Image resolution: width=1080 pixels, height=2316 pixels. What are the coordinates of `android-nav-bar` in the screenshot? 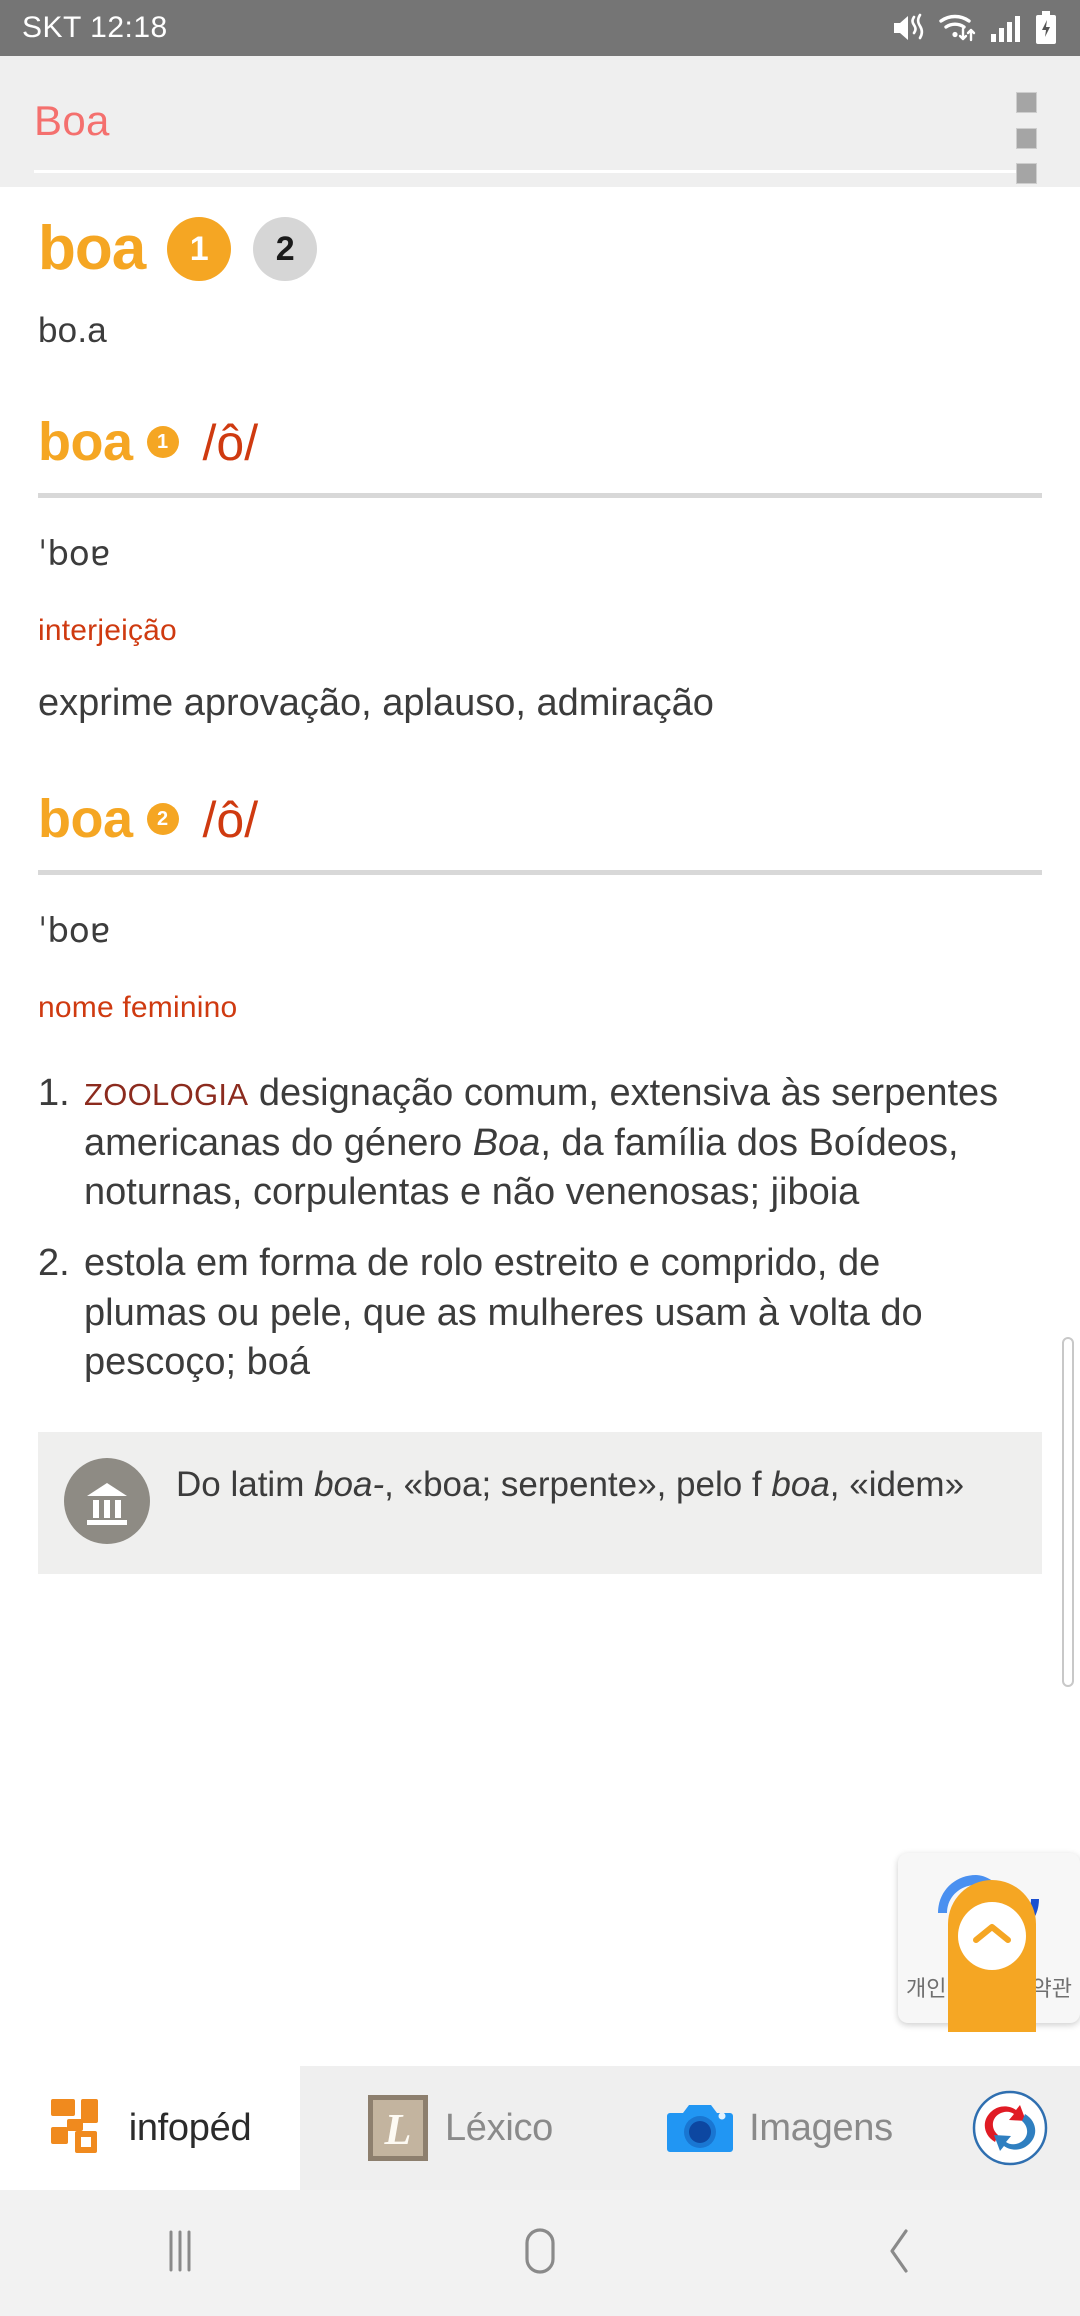 It's located at (540, 2253).